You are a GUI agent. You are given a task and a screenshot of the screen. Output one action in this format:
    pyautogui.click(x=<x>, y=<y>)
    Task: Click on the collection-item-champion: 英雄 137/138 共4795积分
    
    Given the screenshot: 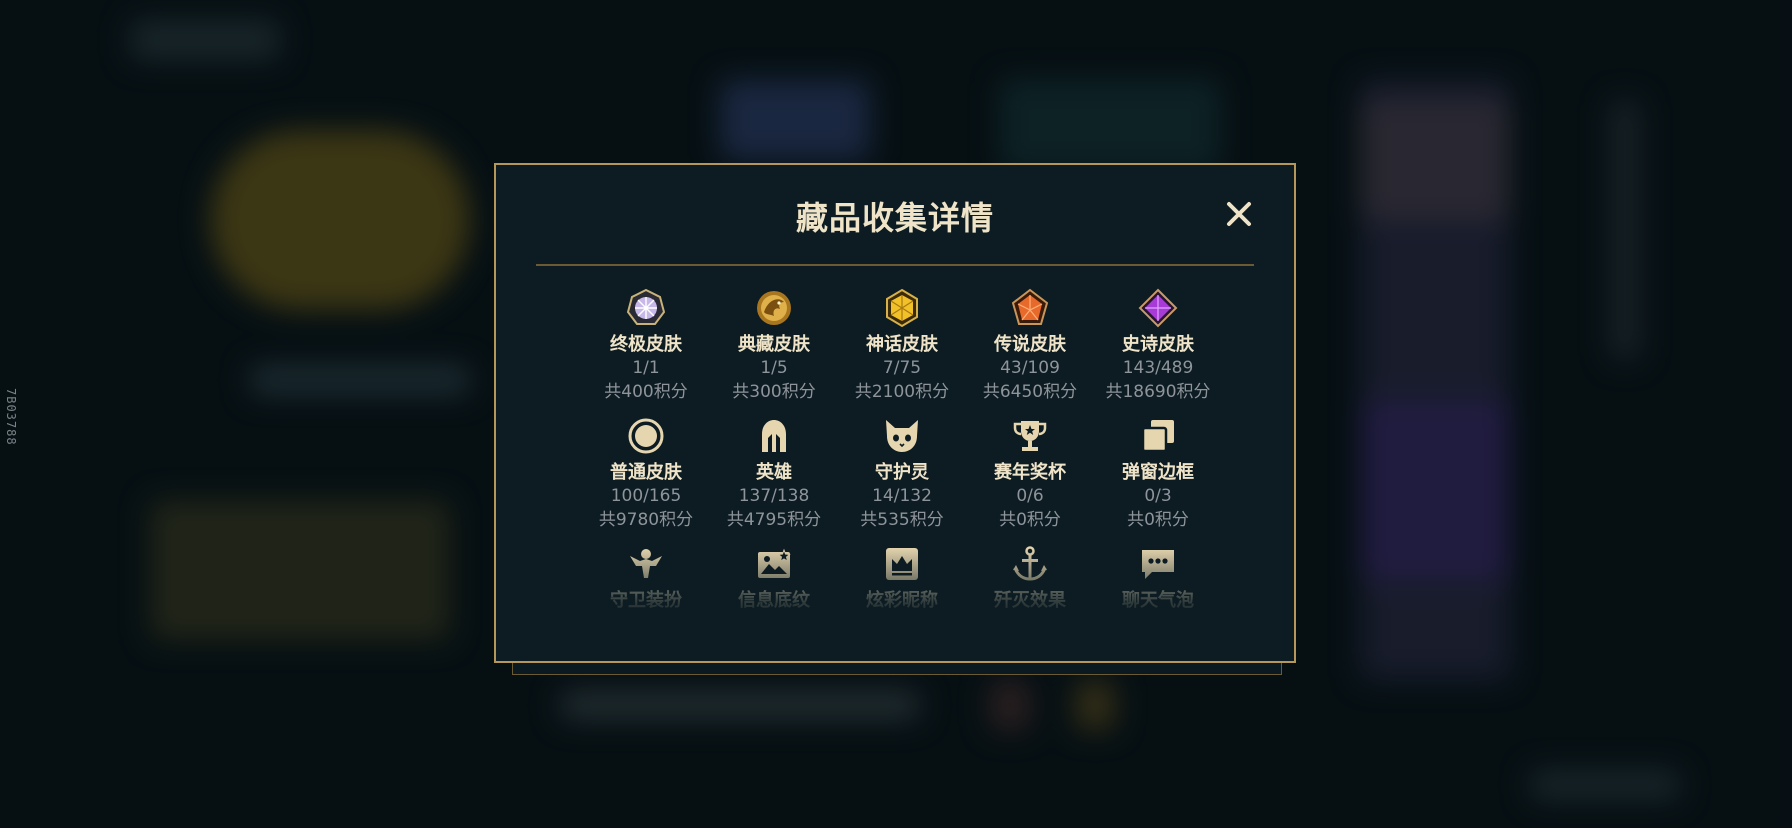 What is the action you would take?
    pyautogui.click(x=774, y=479)
    